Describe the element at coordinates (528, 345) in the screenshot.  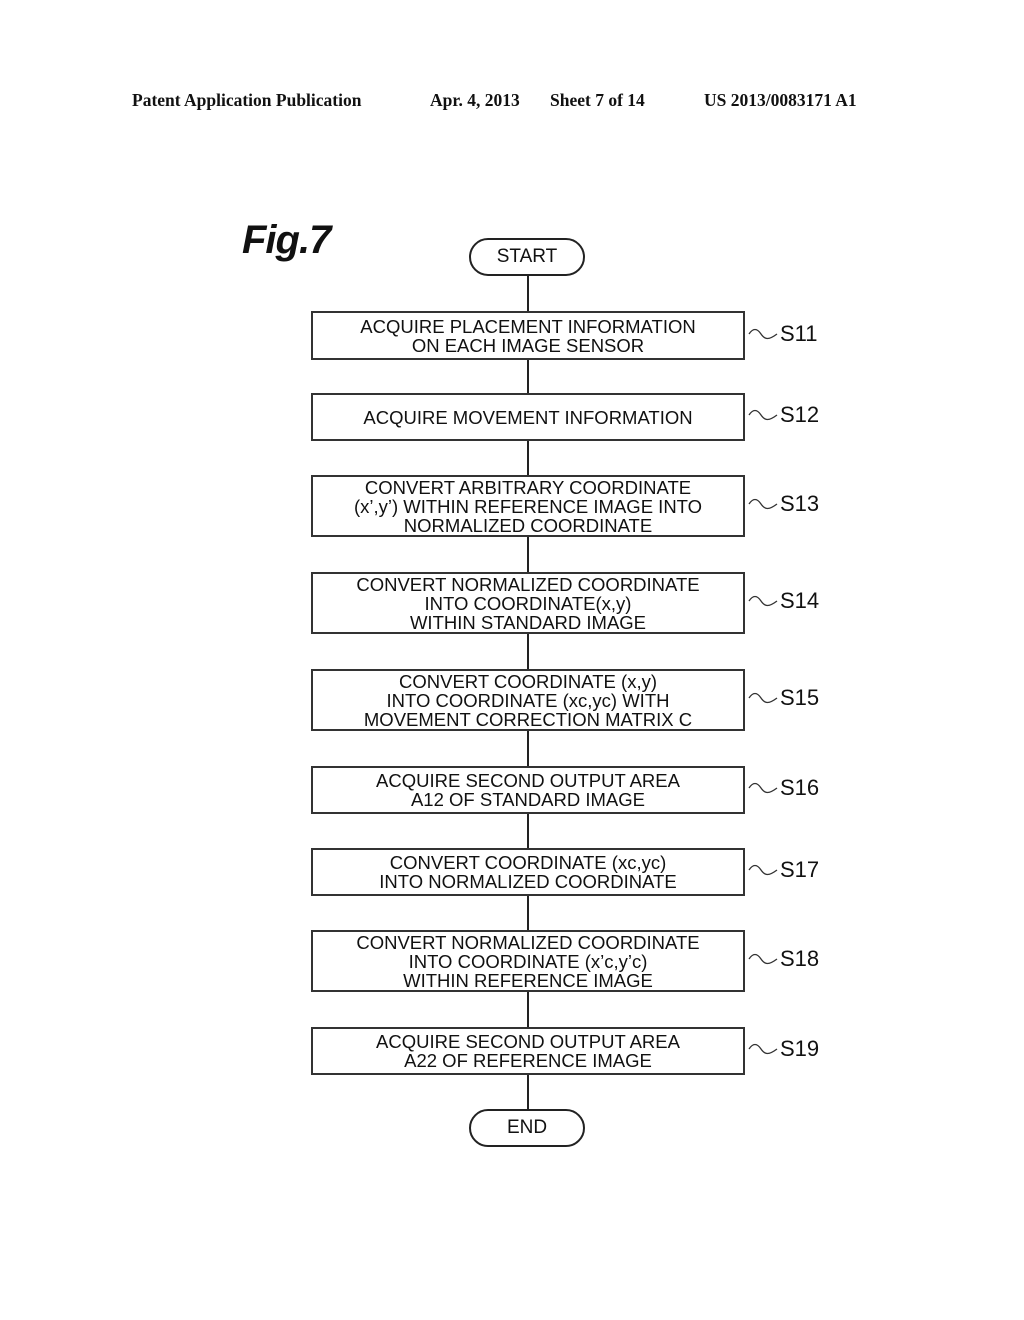
I see `step-text-line: ON EACH IMAGE SENSOR` at that location.